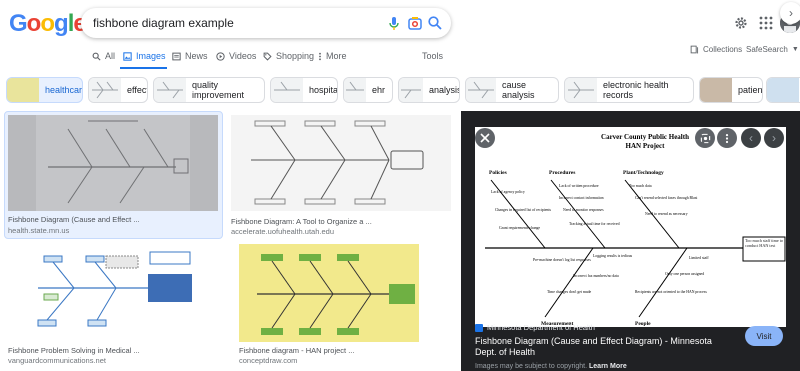 The image size is (800, 371). What do you see at coordinates (127, 56) in the screenshot?
I see `image-icon` at bounding box center [127, 56].